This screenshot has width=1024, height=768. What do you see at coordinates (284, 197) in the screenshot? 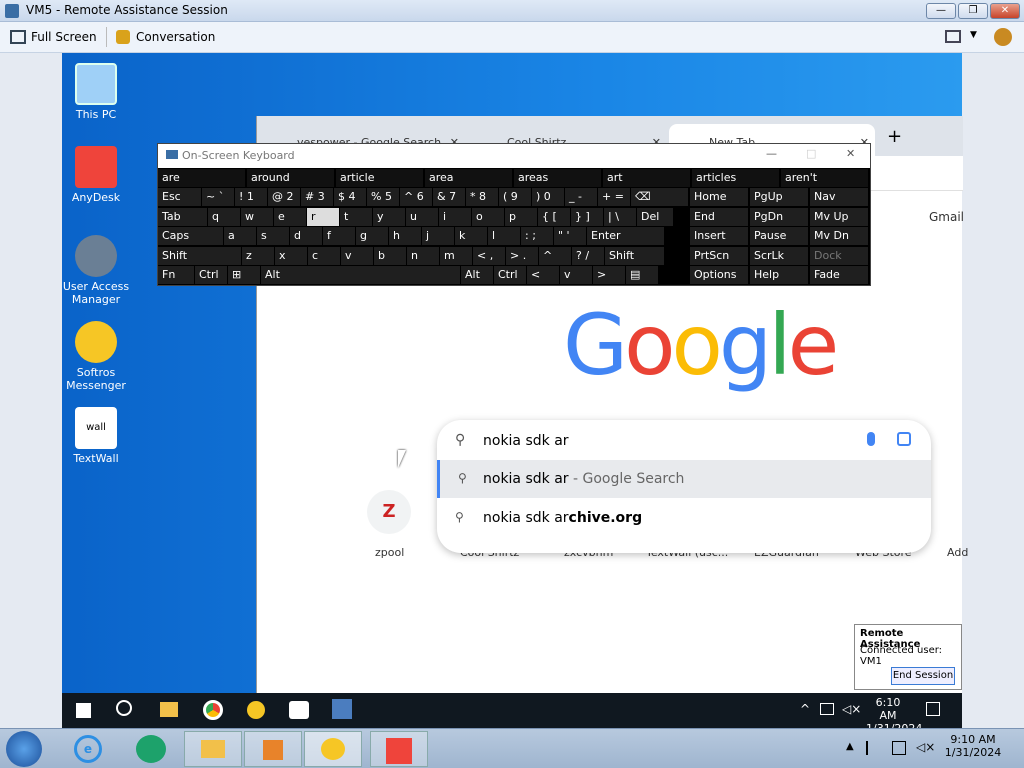
I see `osk-key: @ 2` at bounding box center [284, 197].